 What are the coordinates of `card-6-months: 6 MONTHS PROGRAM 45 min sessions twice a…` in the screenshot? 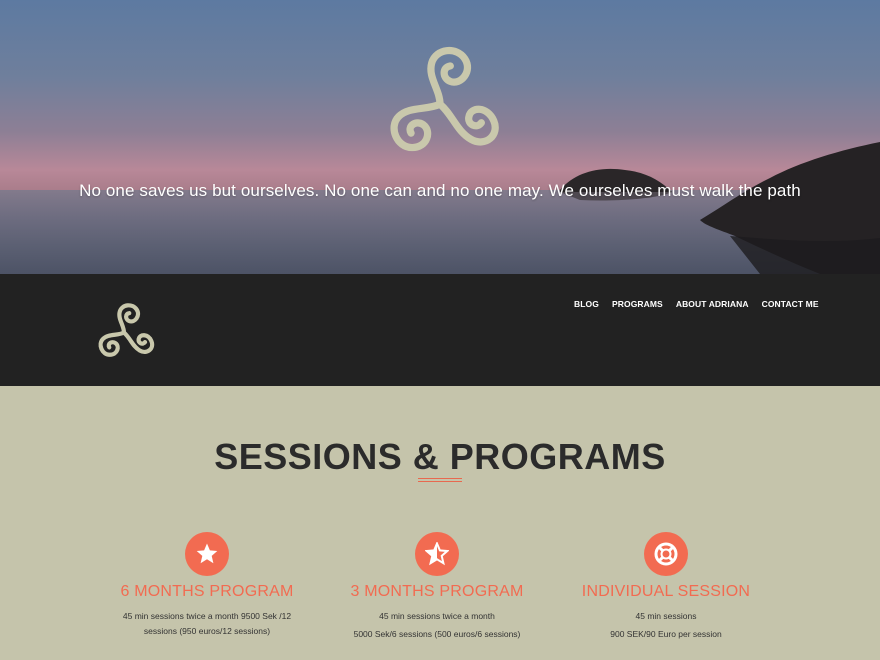 It's located at (207, 587).